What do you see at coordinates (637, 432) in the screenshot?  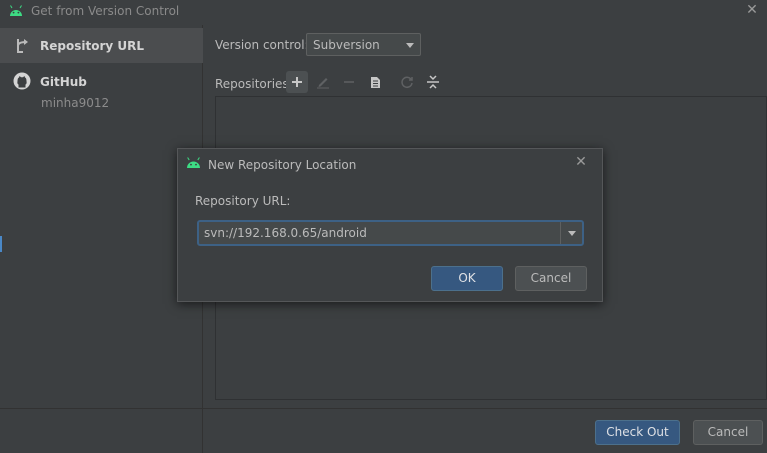 I see `check-out-button: Check Out` at bounding box center [637, 432].